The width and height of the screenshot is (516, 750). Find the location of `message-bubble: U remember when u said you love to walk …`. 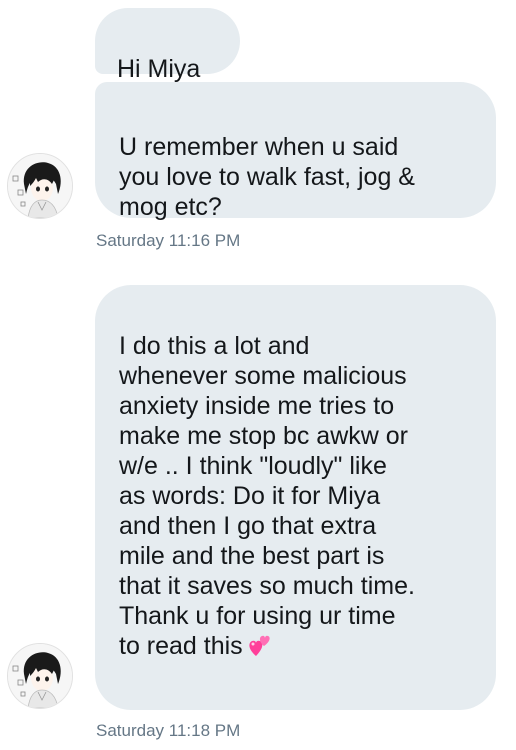

message-bubble: U remember when u said you love to walk … is located at coordinates (295, 151).